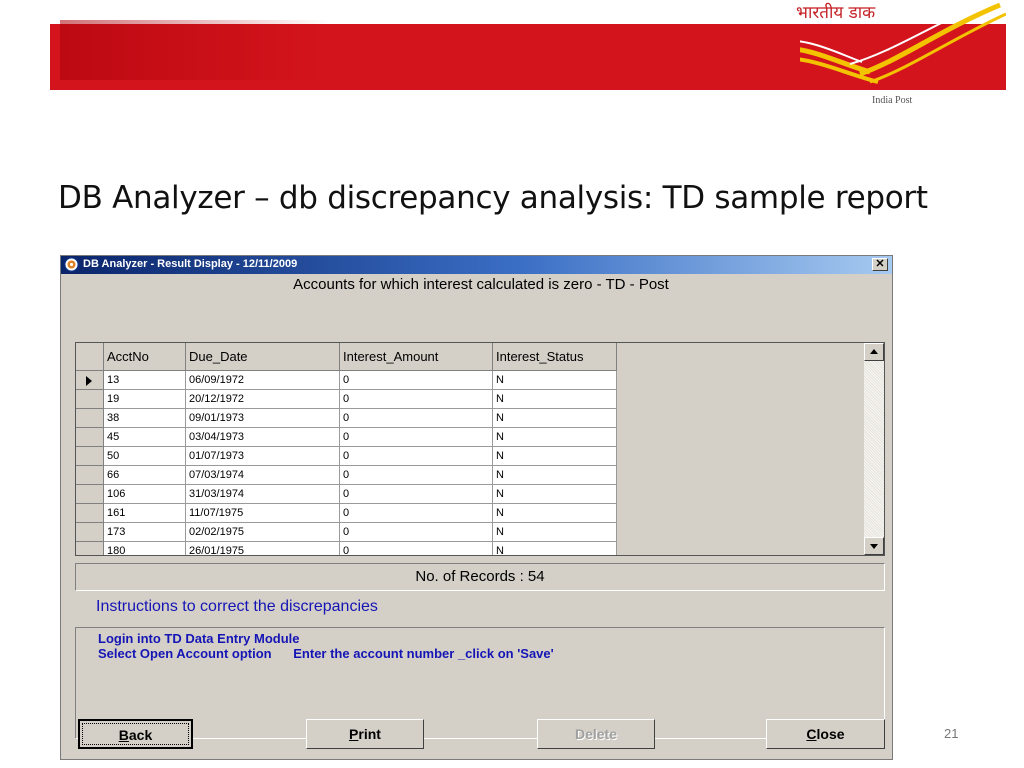 The image size is (1024, 768). I want to click on cell-due-date: 09/01/1973, so click(263, 418).